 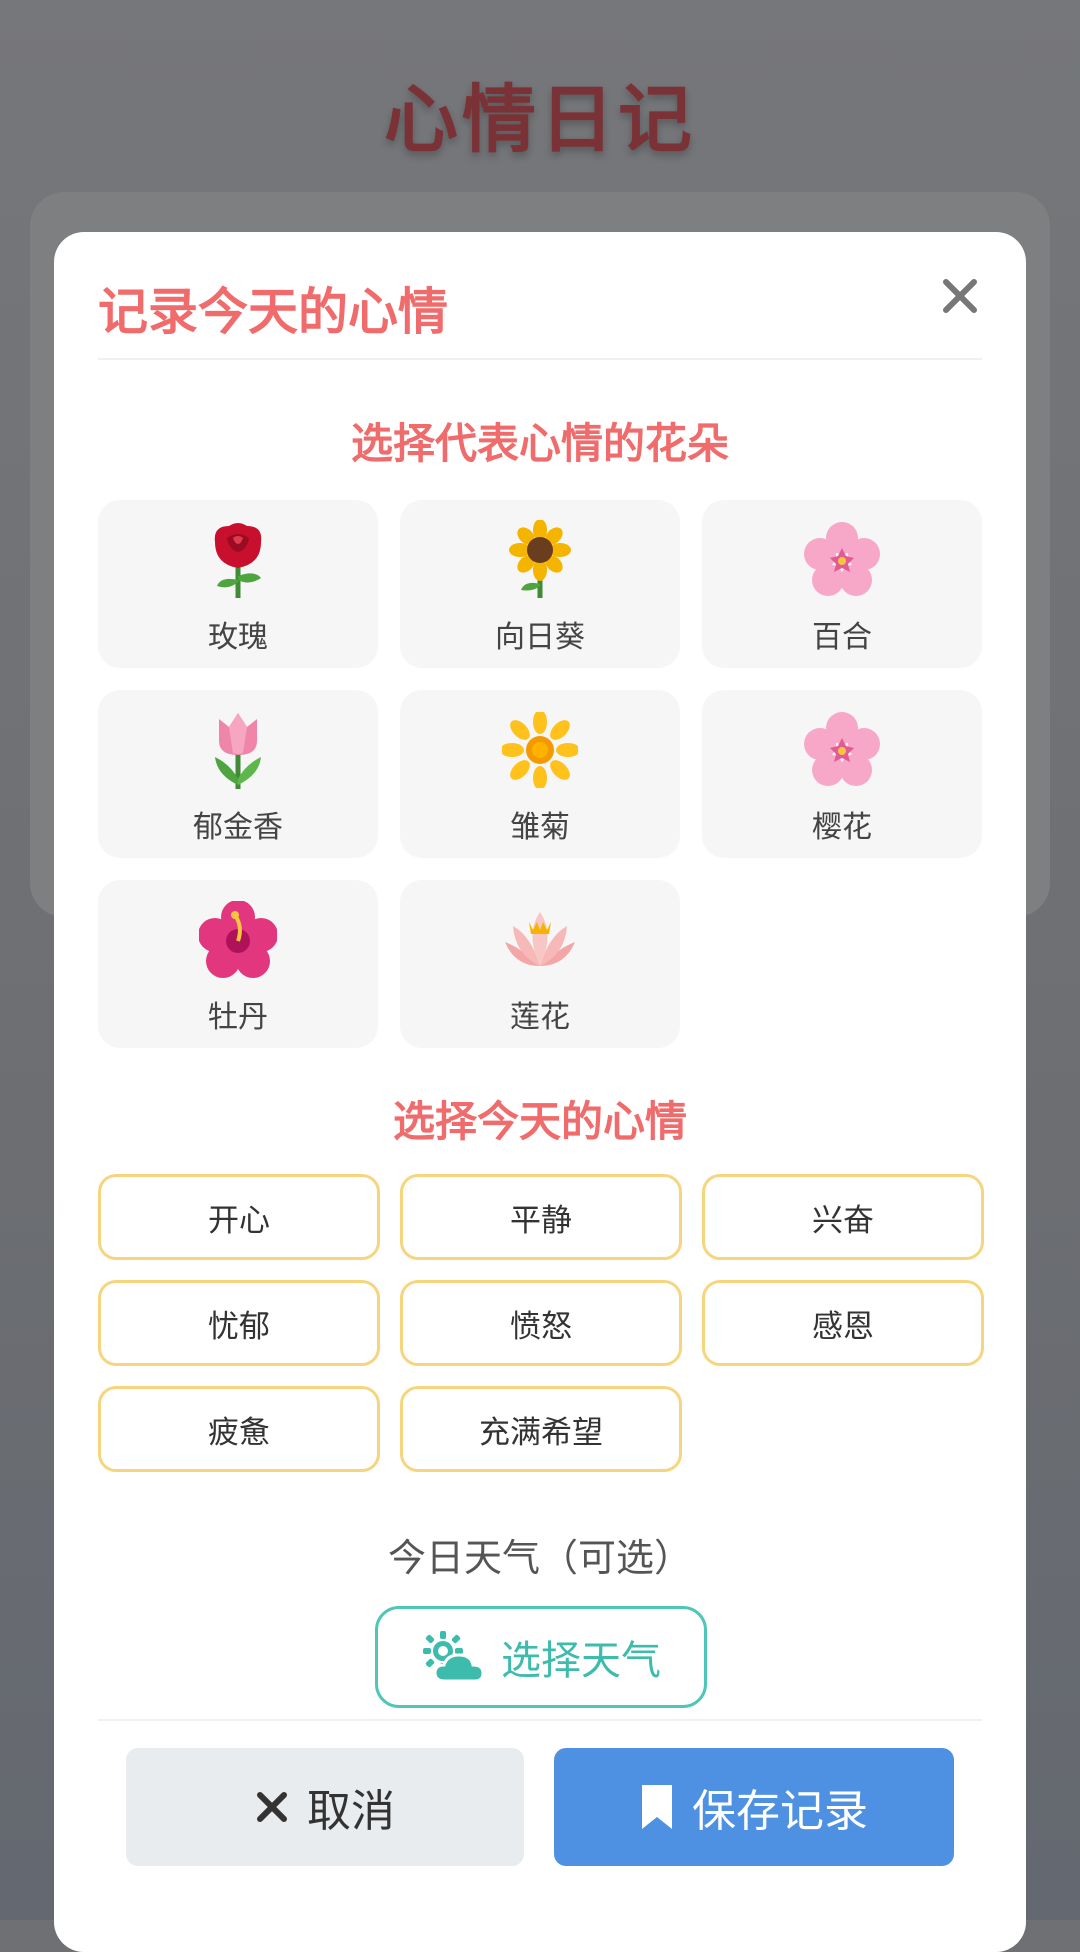 What do you see at coordinates (238, 939) in the screenshot?
I see `peony-icon` at bounding box center [238, 939].